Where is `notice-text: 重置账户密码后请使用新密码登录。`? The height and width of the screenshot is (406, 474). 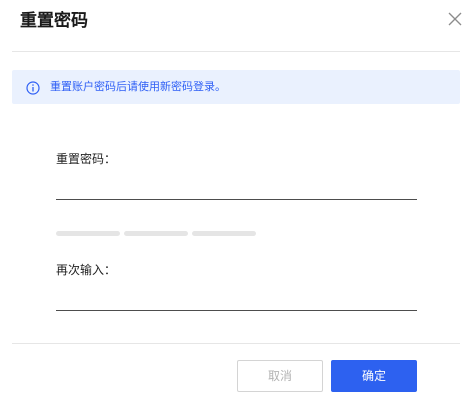
notice-text: 重置账户密码后请使用新密码登录。 is located at coordinates (138, 86).